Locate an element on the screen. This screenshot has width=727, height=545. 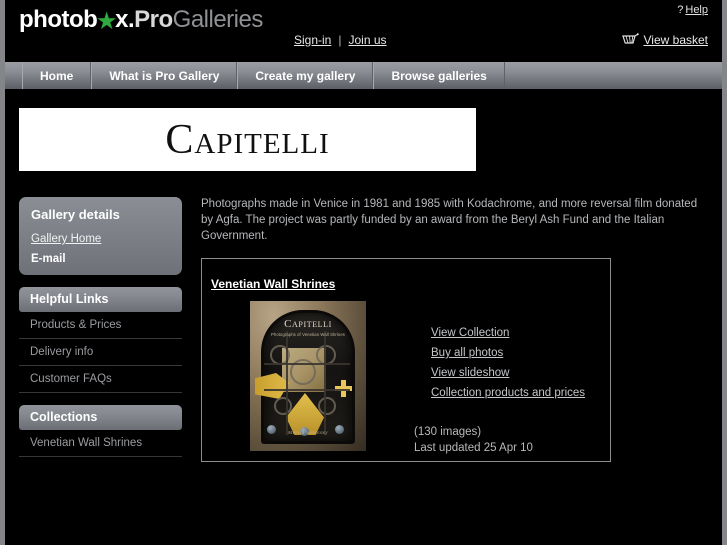
collections-title: Collections is located at coordinates (100, 417).